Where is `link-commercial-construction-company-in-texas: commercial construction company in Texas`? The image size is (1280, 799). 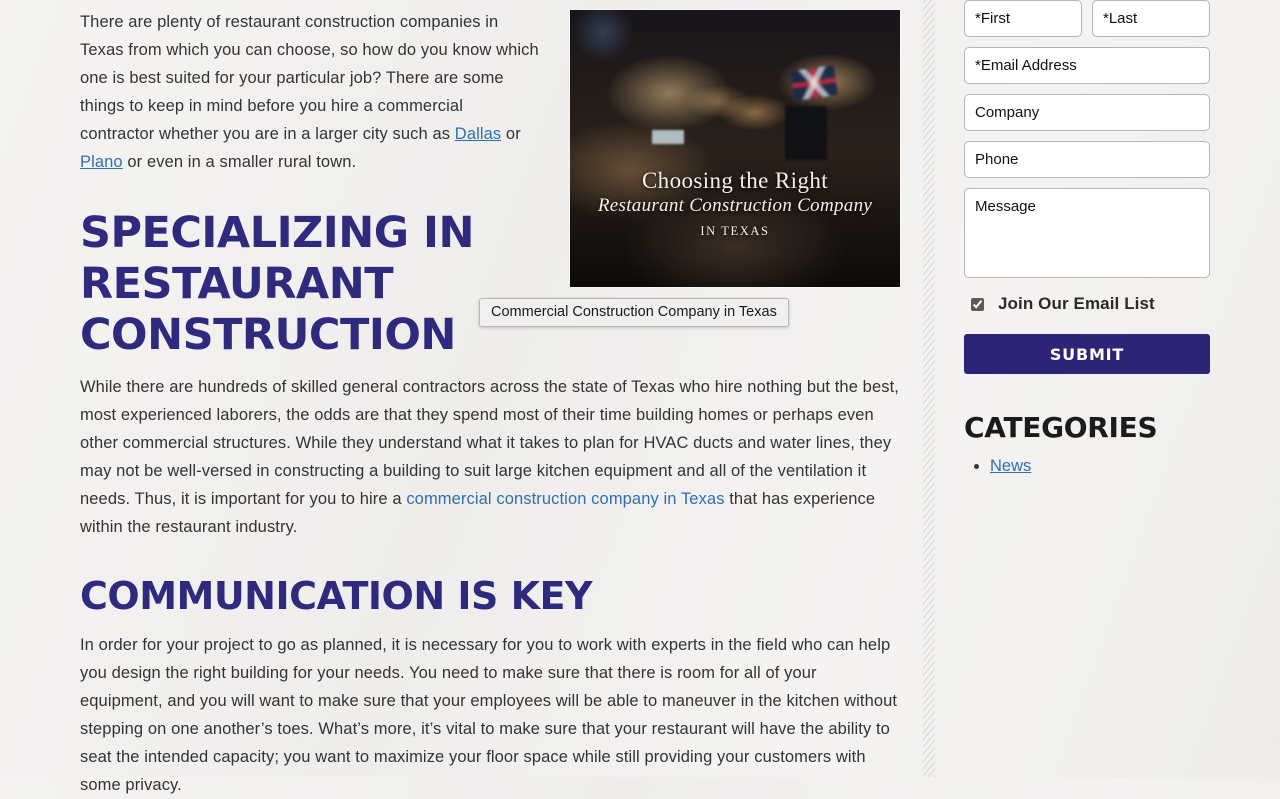 link-commercial-construction-company-in-texas: commercial construction company in Texas is located at coordinates (565, 499).